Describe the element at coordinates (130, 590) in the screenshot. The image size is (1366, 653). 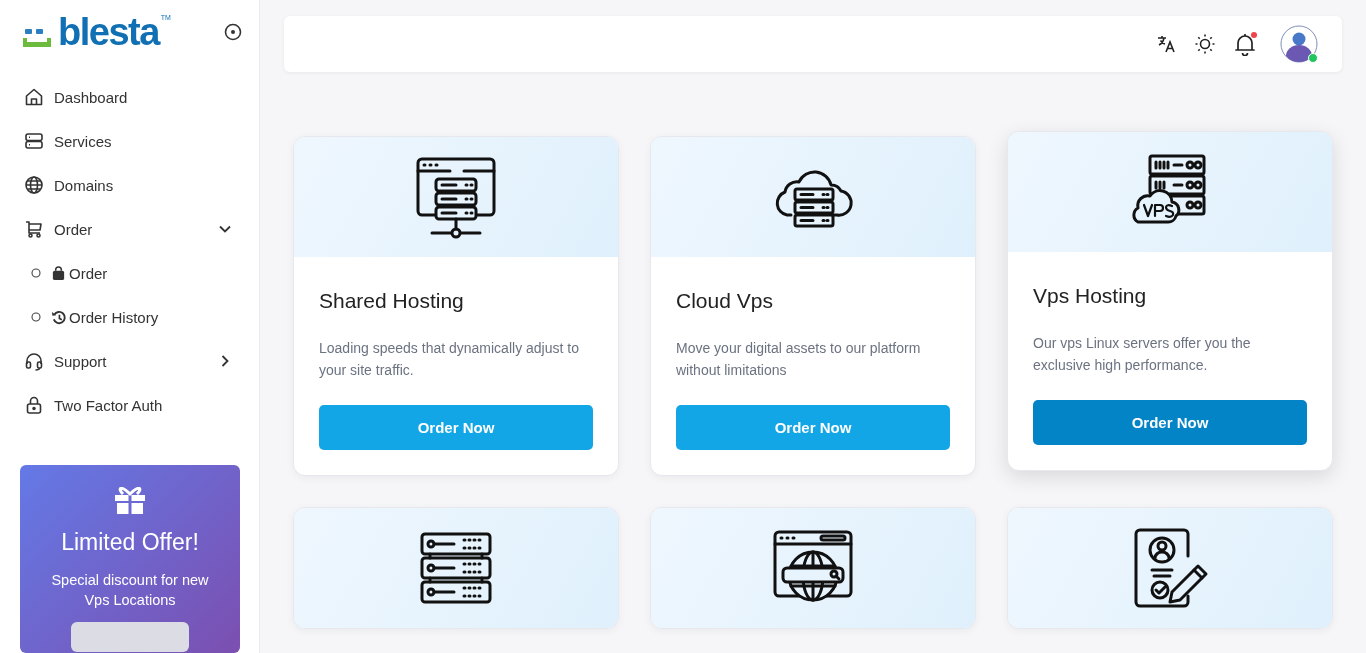
I see `offer-text: Special discount for new Vps Locations` at that location.